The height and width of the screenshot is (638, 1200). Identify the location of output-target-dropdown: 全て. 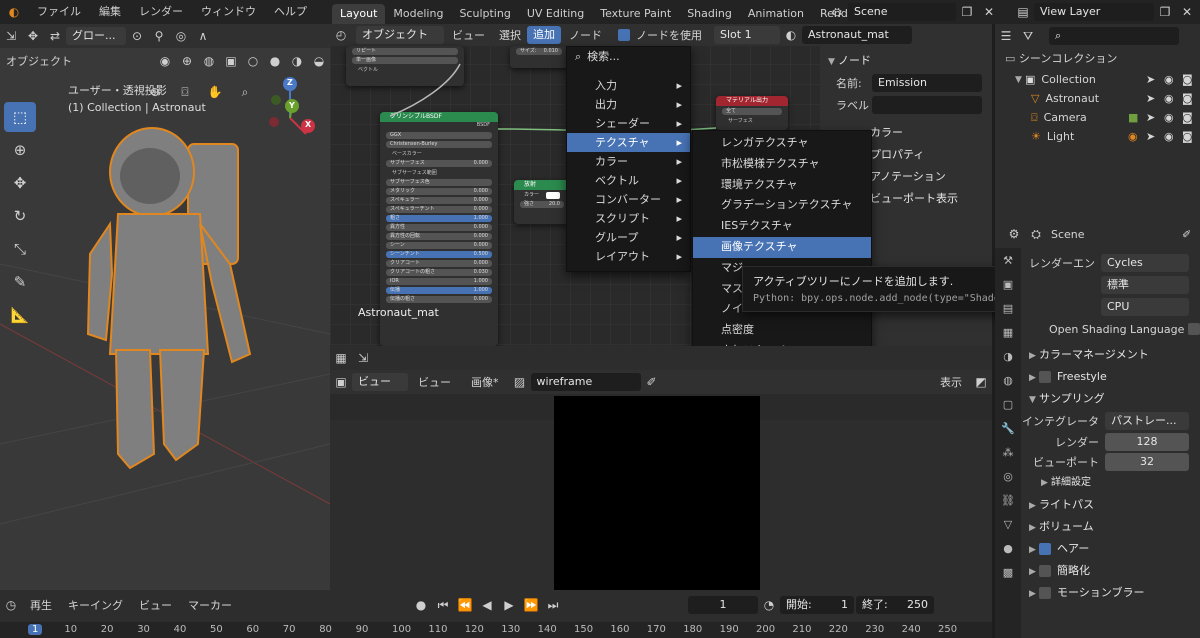
(752, 111).